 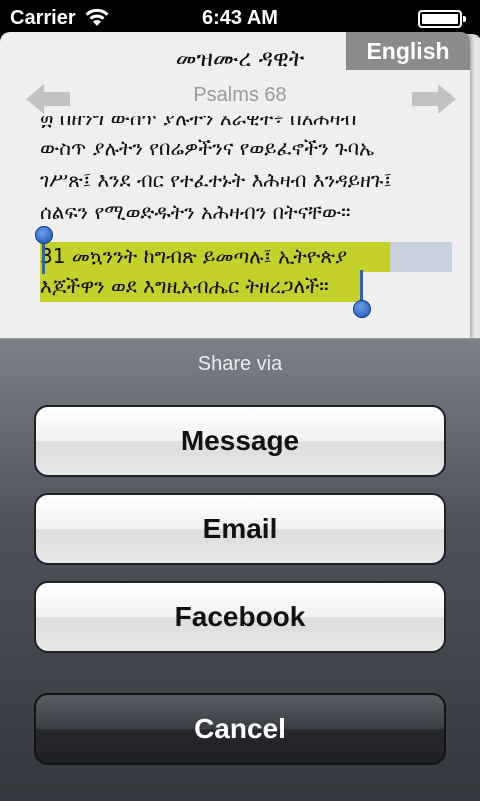 What do you see at coordinates (240, 529) in the screenshot?
I see `share-email-button: Email` at bounding box center [240, 529].